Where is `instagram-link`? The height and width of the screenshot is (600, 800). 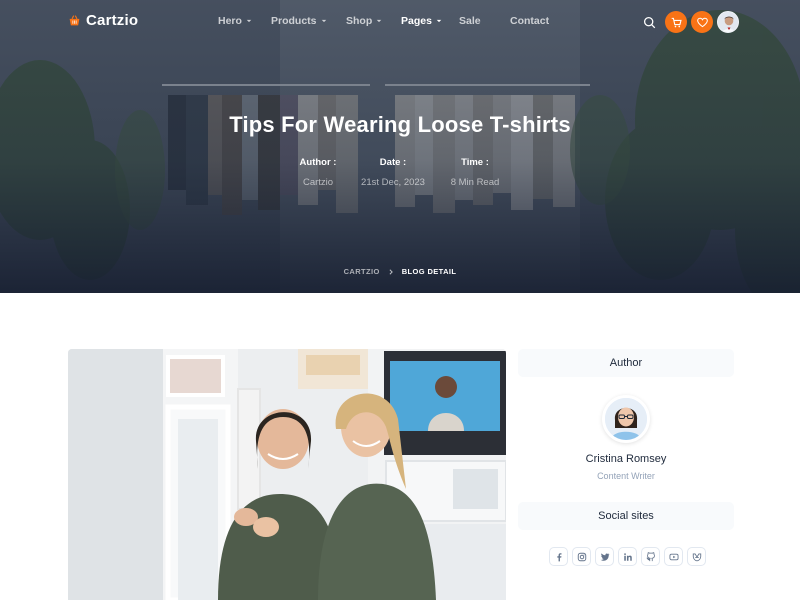
instagram-link is located at coordinates (581, 556).